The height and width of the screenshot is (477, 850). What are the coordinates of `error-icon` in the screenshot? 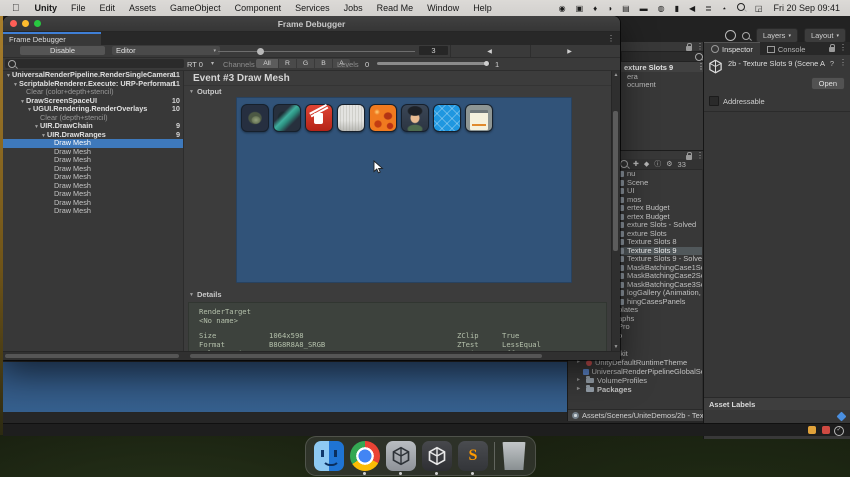 It's located at (826, 430).